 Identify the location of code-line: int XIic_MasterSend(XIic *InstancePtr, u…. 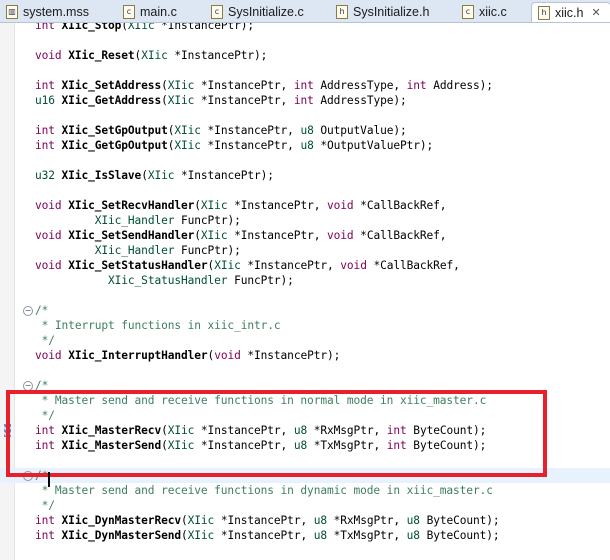
(305, 445).